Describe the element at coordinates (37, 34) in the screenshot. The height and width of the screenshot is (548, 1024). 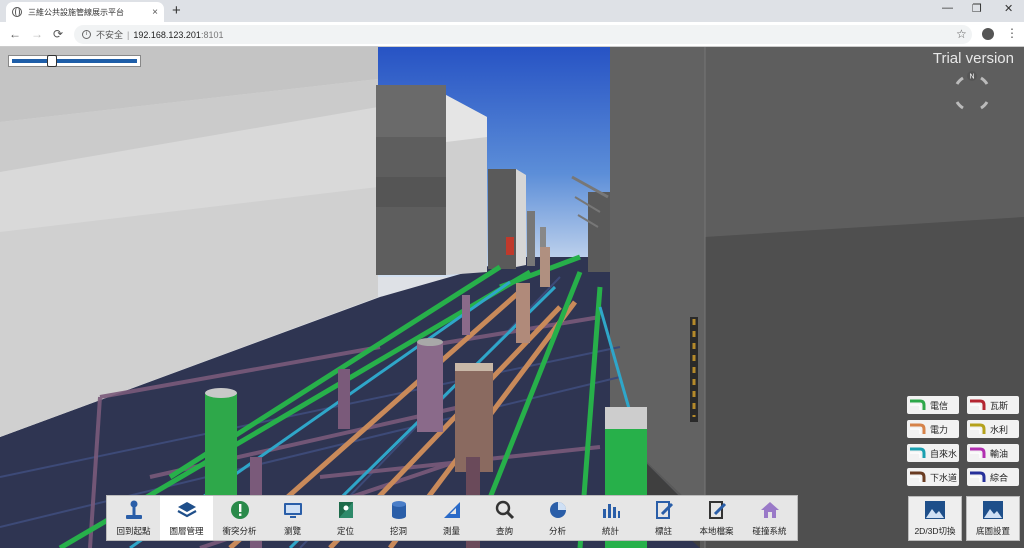
I see `forward-button: →` at that location.